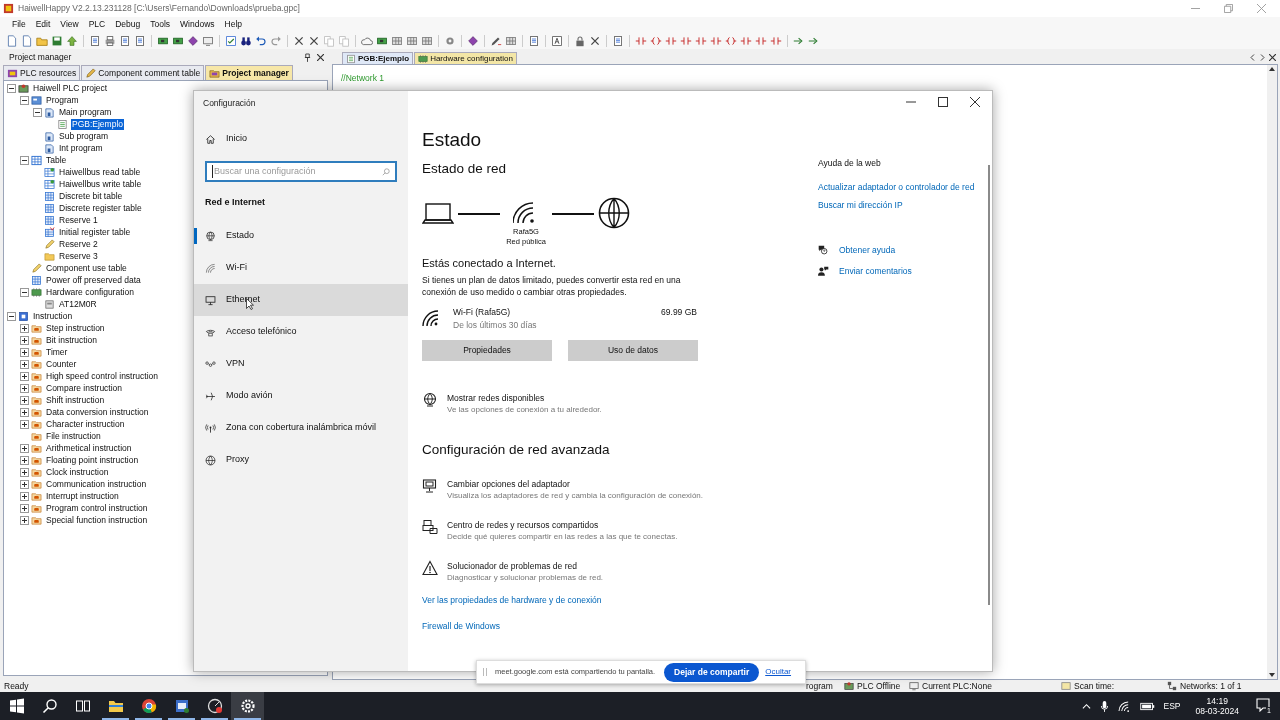 This screenshot has height=720, width=1280. What do you see at coordinates (487, 350) in the screenshot?
I see `button: Propiedades` at bounding box center [487, 350].